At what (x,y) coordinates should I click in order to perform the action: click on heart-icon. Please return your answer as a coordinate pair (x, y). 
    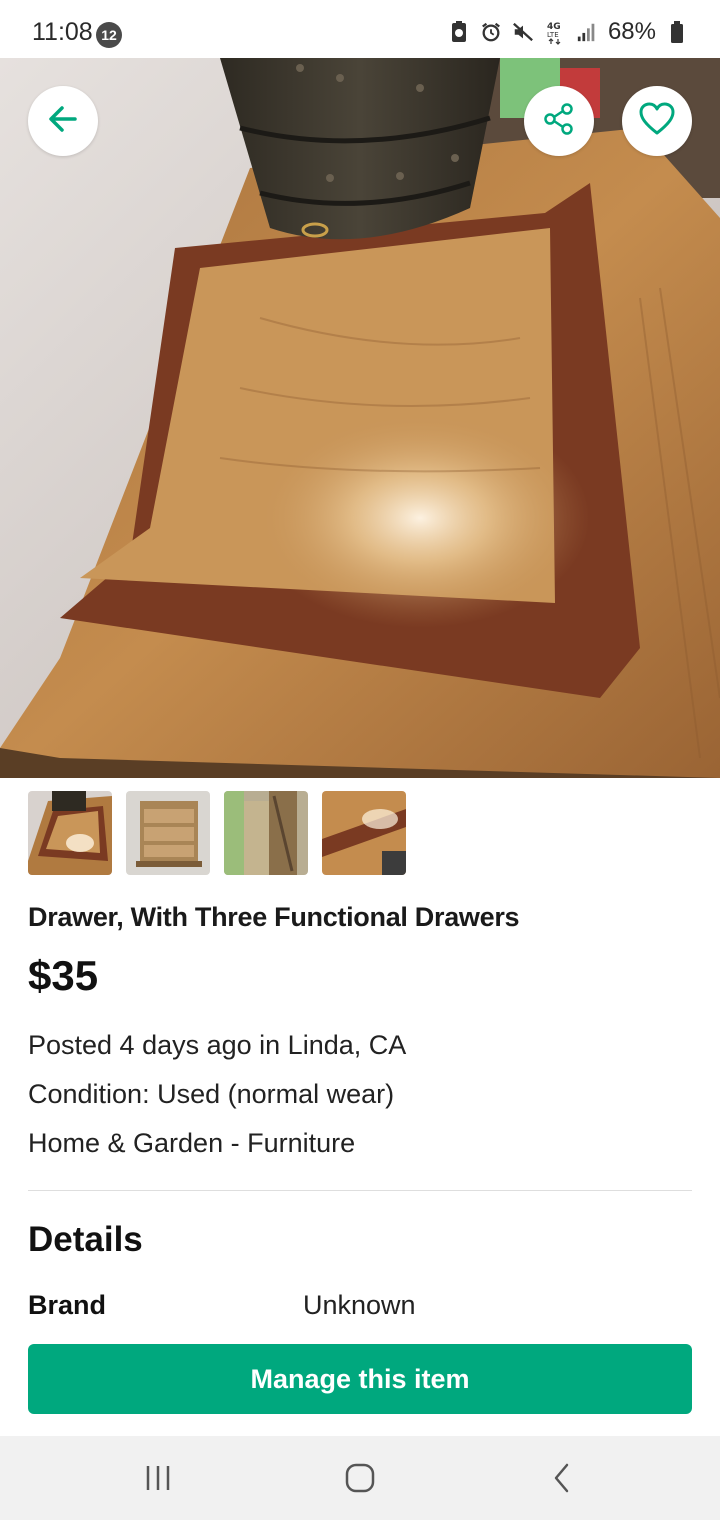
    Looking at the image, I should click on (657, 121).